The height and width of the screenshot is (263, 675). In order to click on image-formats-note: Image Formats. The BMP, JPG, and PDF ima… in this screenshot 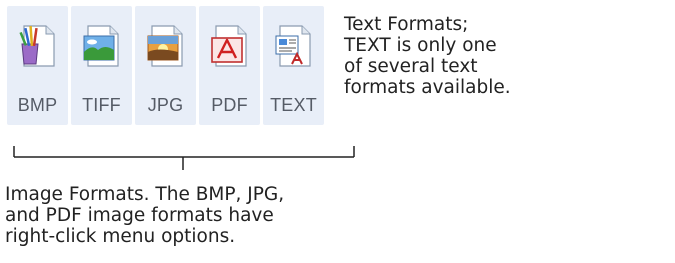, I will do `click(144, 215)`.